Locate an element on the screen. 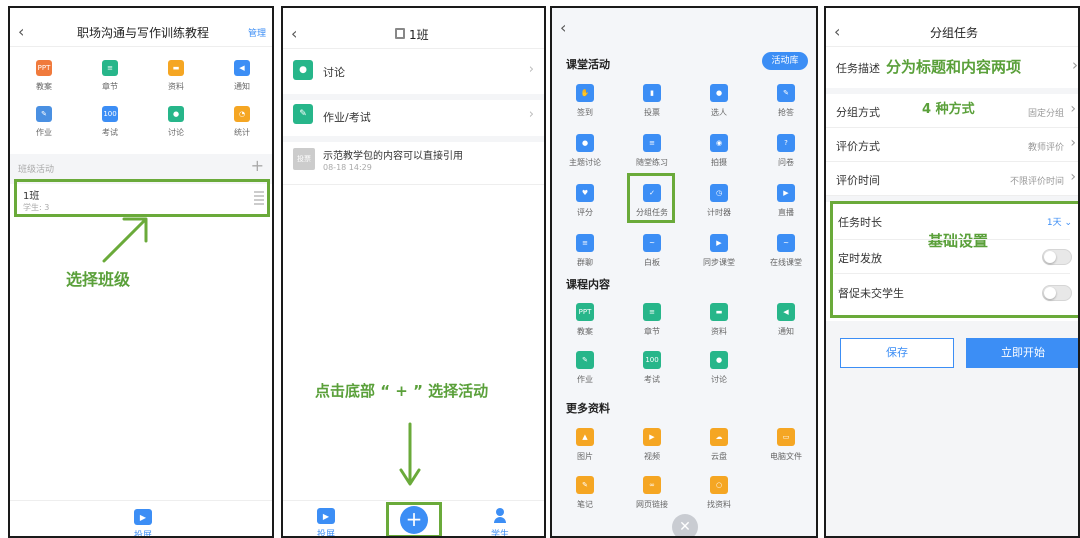 This screenshot has width=1080, height=538. tool-practice: ≡ 随堂练习 is located at coordinates (652, 152).